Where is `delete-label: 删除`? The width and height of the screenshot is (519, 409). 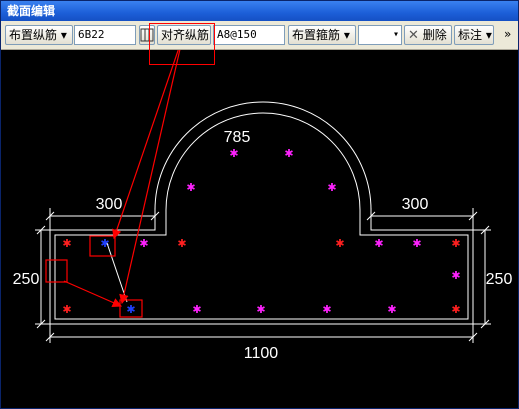 delete-label: 删除 is located at coordinates (434, 35).